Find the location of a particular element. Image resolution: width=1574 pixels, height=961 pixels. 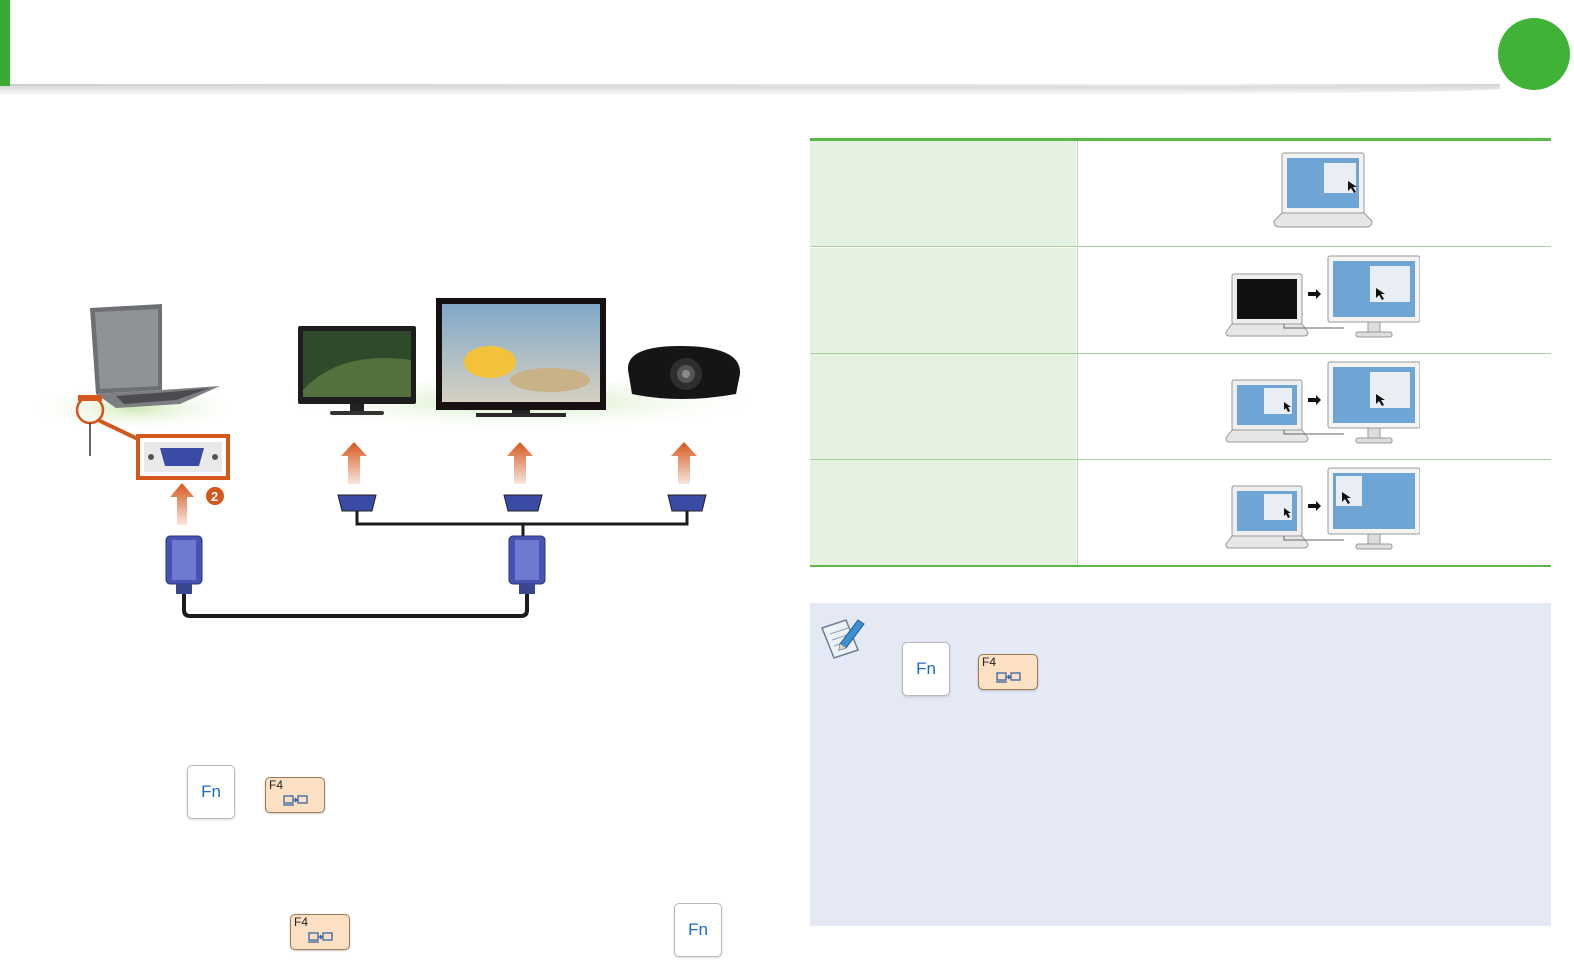

tv-illustration is located at coordinates (521, 357).